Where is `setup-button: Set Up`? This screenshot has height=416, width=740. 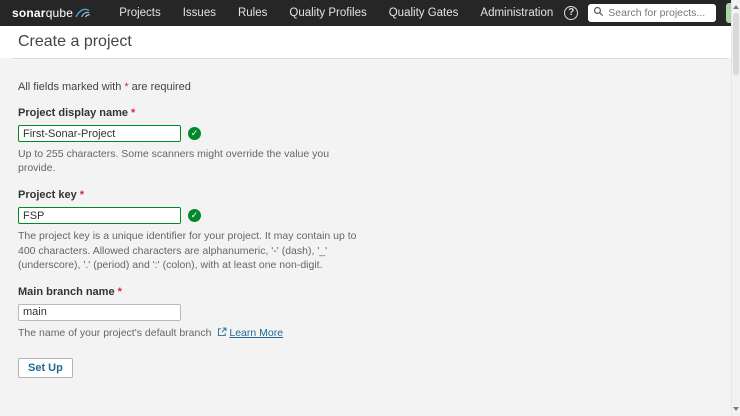
setup-button: Set Up is located at coordinates (45, 368).